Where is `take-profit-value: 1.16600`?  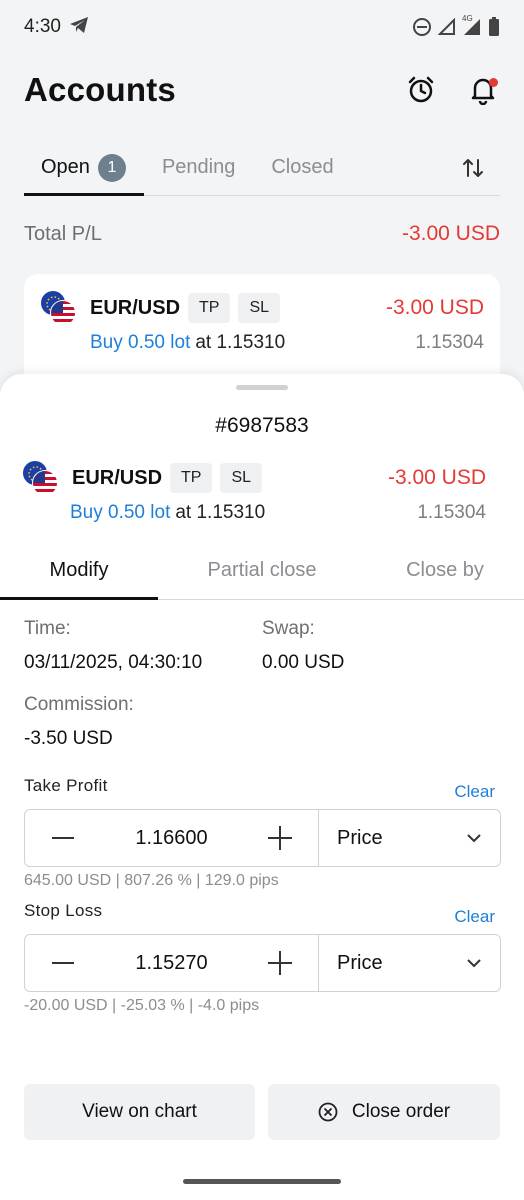
take-profit-value: 1.16600 is located at coordinates (171, 838).